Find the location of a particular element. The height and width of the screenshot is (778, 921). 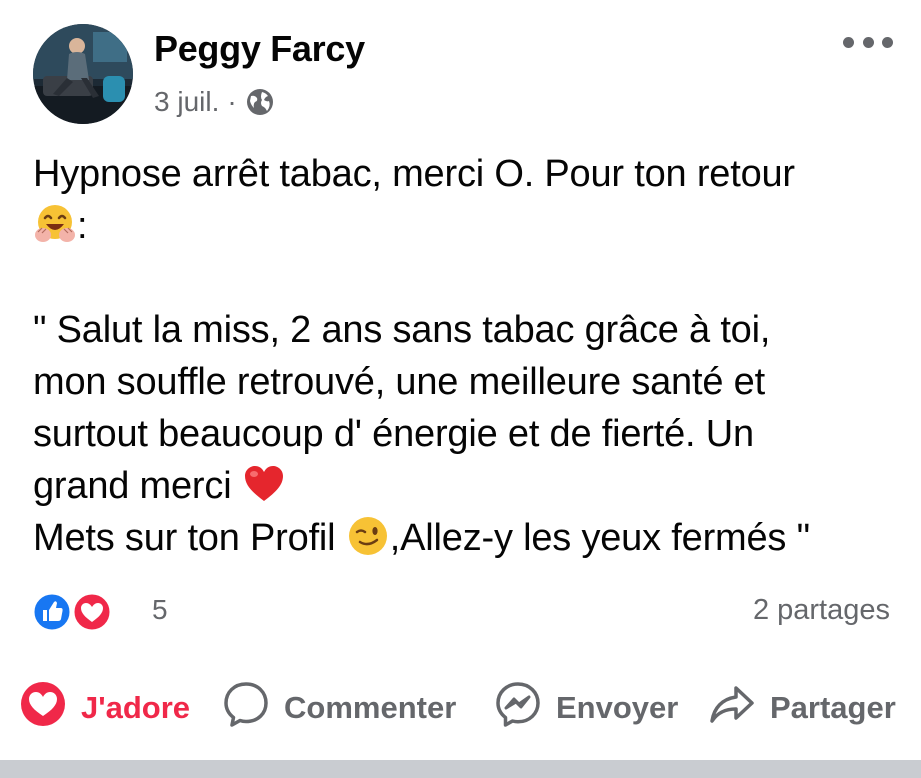

comment-label: Commenter is located at coordinates (370, 707).